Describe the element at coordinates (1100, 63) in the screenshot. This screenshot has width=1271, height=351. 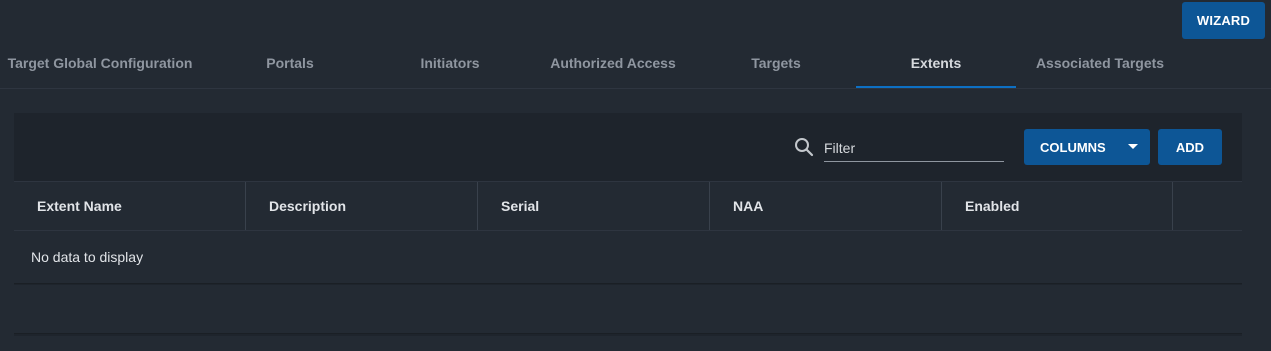
I see `tab-associated-targets: Associated Targets` at that location.